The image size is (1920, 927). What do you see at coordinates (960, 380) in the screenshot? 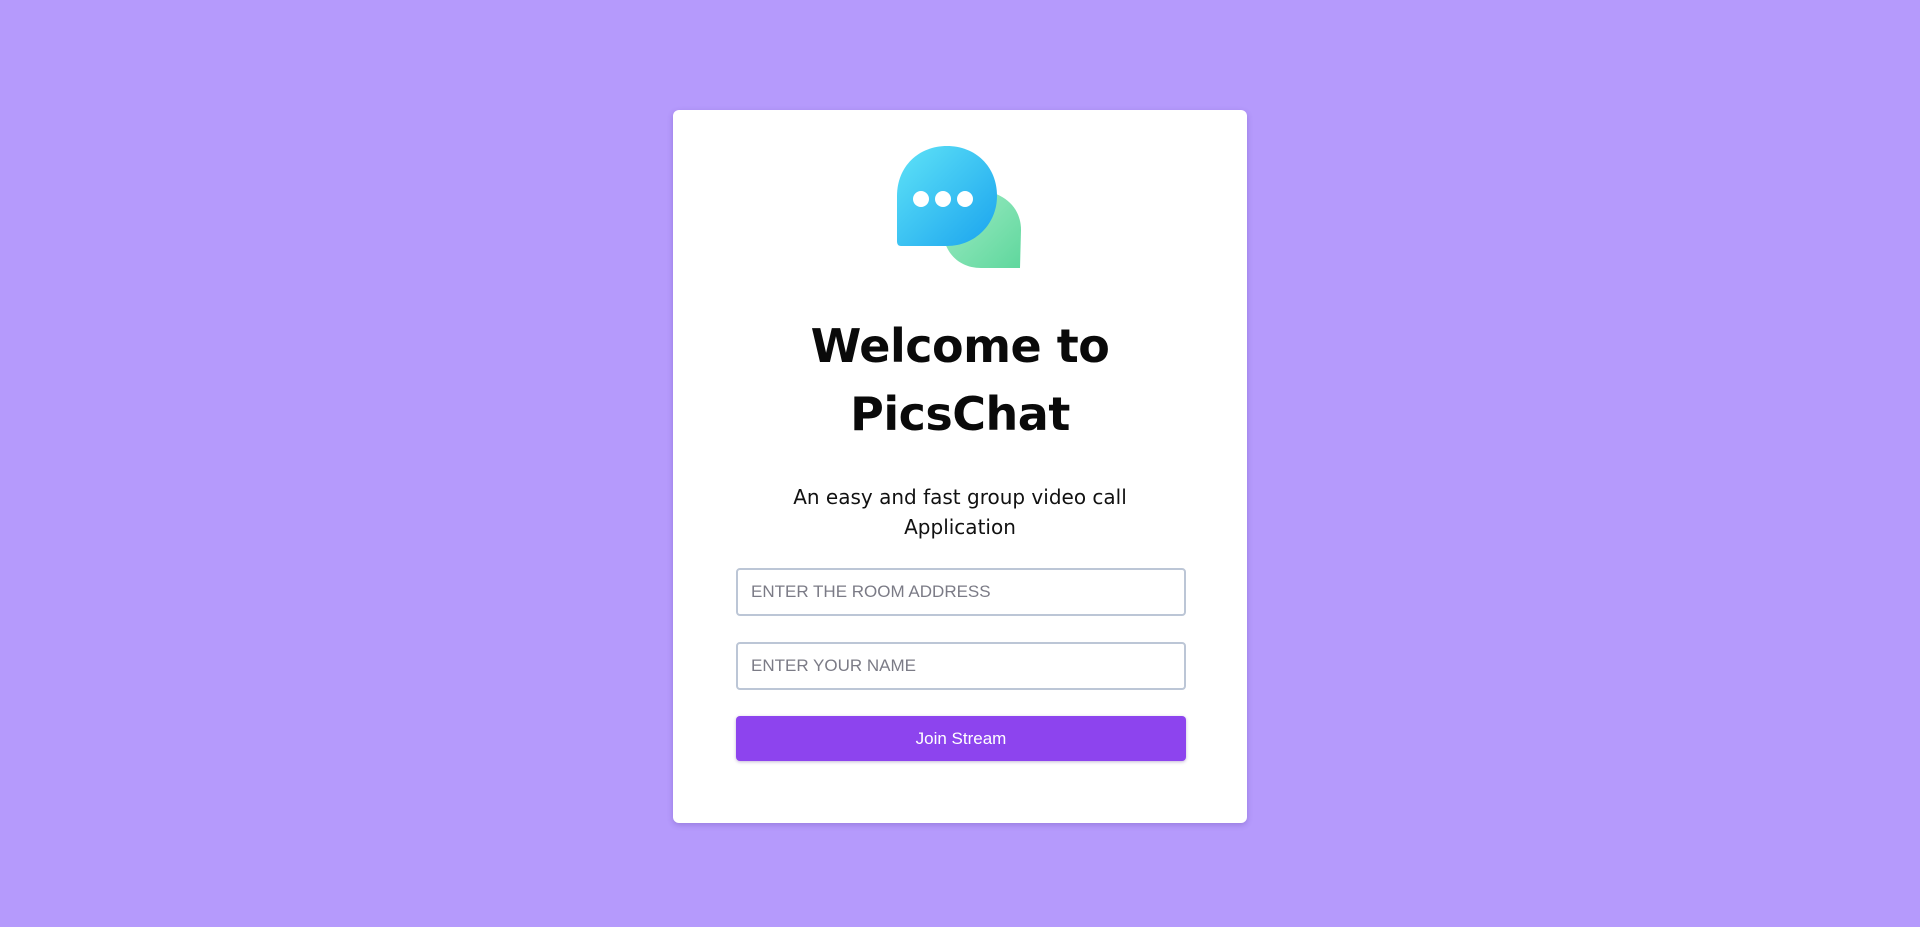
I see `page-title: Welcome to PicsChat` at bounding box center [960, 380].